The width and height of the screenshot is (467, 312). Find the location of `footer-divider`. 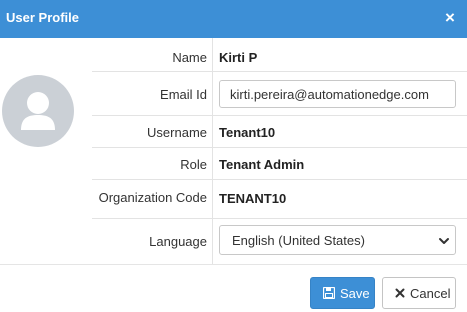

footer-divider is located at coordinates (233, 264).